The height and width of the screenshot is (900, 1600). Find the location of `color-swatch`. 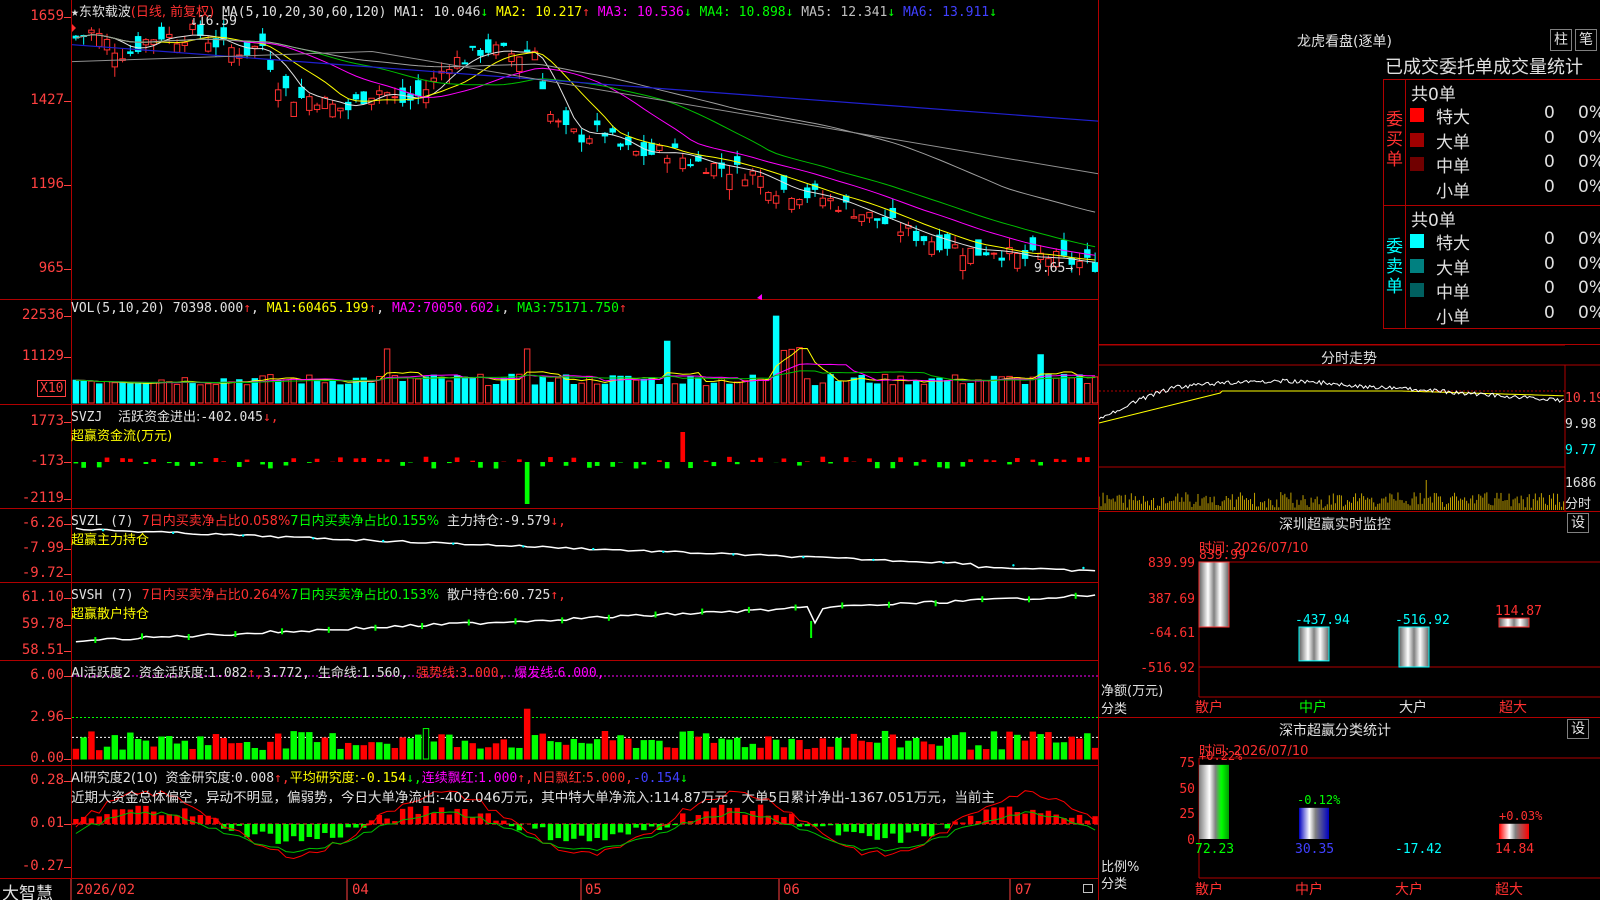

color-swatch is located at coordinates (1417, 241).